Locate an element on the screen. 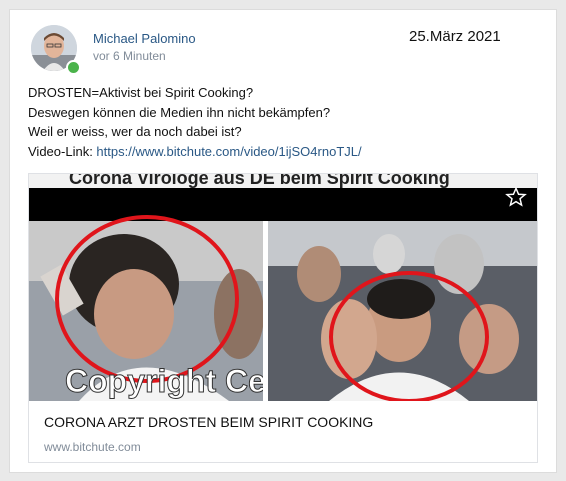 This screenshot has width=566, height=481. video-link-label: Video-Link: is located at coordinates (62, 151).